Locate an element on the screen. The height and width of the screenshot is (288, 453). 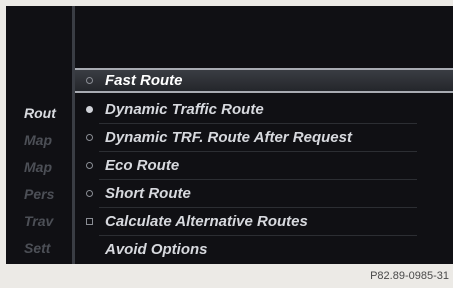
checkbox-icon is located at coordinates (89, 221).